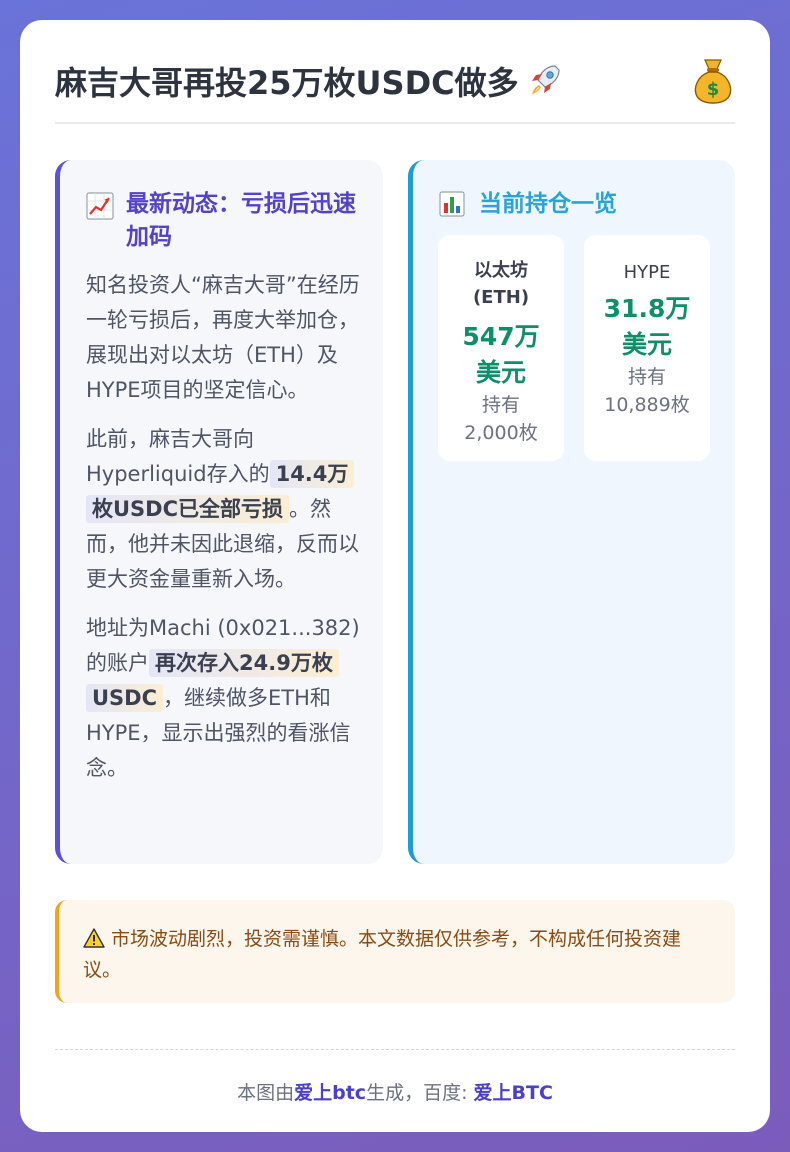 The height and width of the screenshot is (1152, 790). What do you see at coordinates (100, 206) in the screenshot?
I see `chart-increasing-icon` at bounding box center [100, 206].